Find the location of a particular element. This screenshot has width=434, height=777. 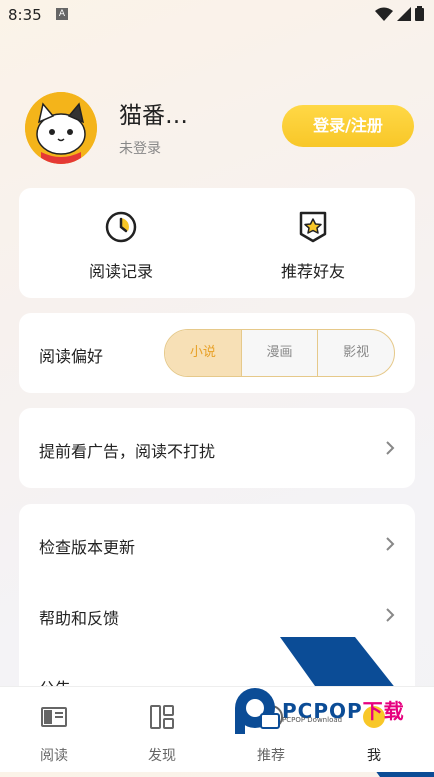

reading-preference-label: 阅读偏好 is located at coordinates (71, 356).